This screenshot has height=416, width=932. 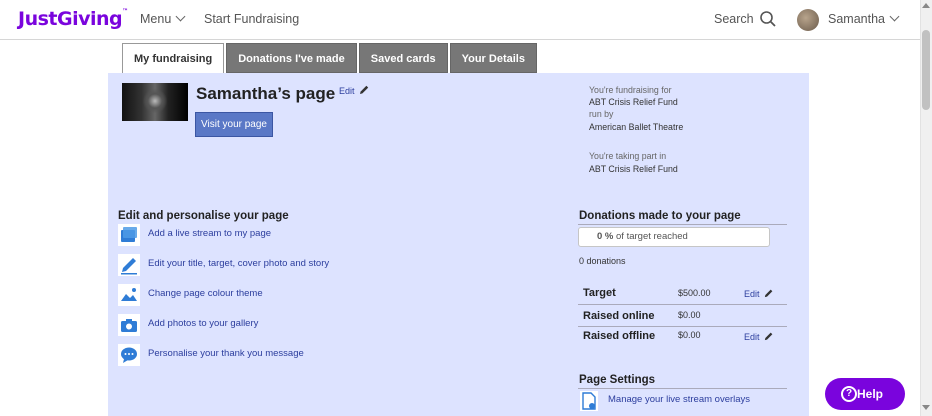 What do you see at coordinates (849, 394) in the screenshot?
I see `question-mark-icon: ?` at bounding box center [849, 394].